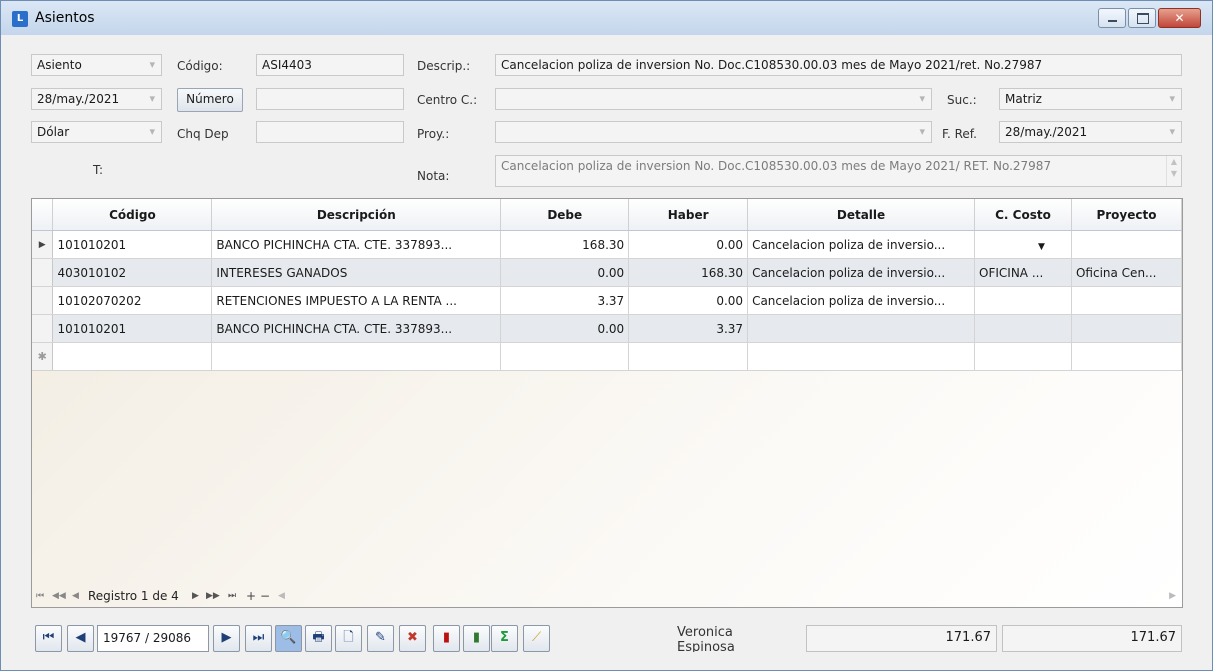 This screenshot has height=671, width=1213. Describe the element at coordinates (380, 638) in the screenshot. I see `edit-icon: ✎` at that location.